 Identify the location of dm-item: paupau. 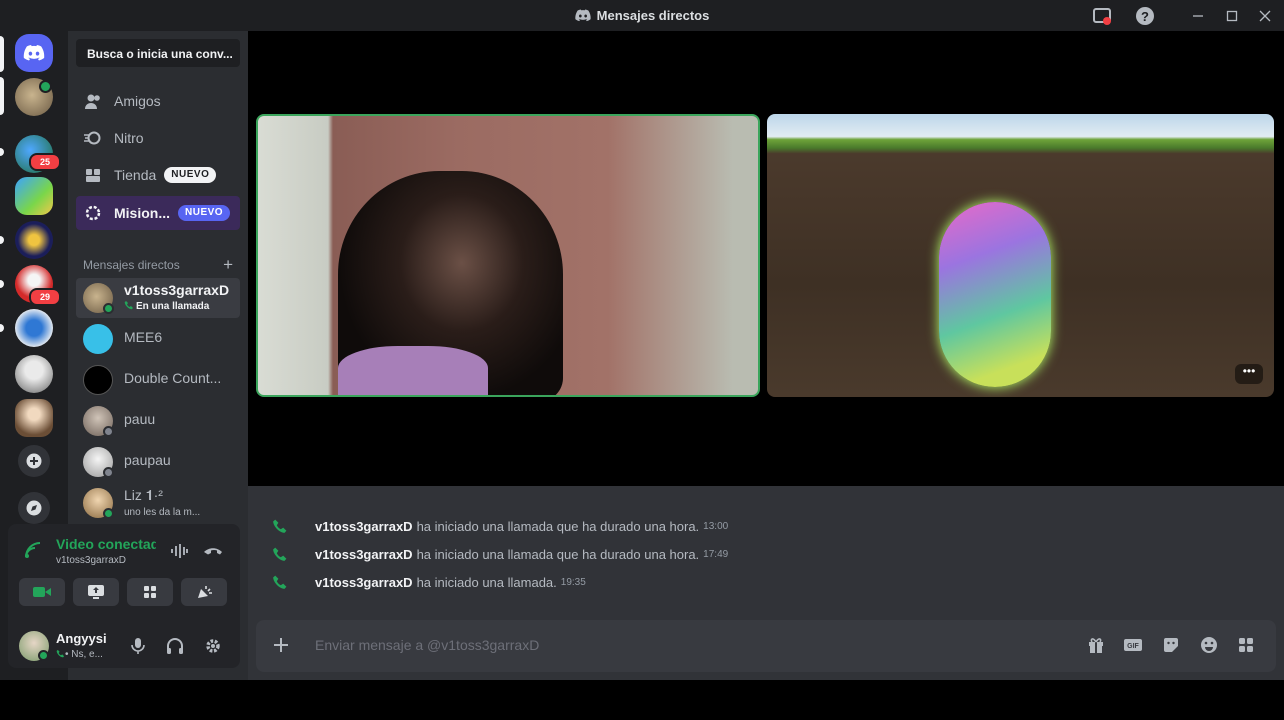
(158, 462).